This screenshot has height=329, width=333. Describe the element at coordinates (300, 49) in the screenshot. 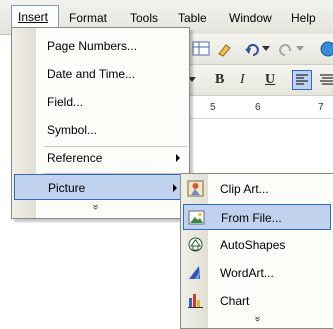

I see `redo-dropdown-icon` at that location.